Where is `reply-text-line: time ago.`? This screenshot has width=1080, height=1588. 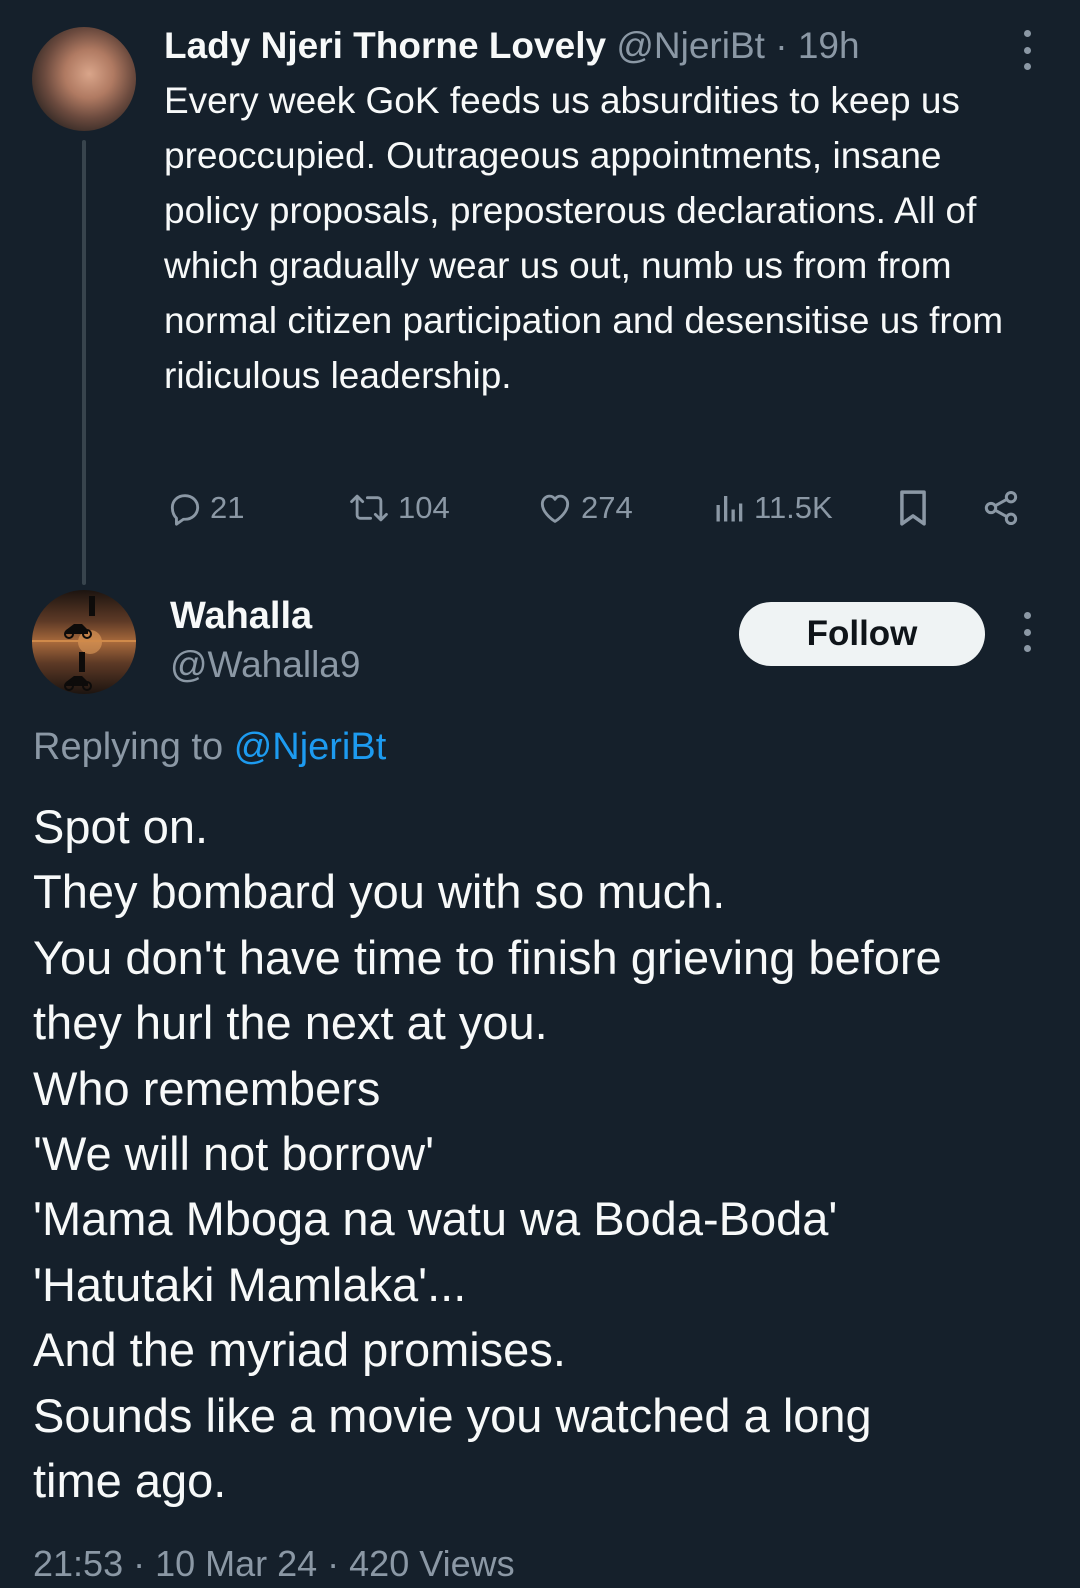 reply-text-line: time ago. is located at coordinates (130, 1481).